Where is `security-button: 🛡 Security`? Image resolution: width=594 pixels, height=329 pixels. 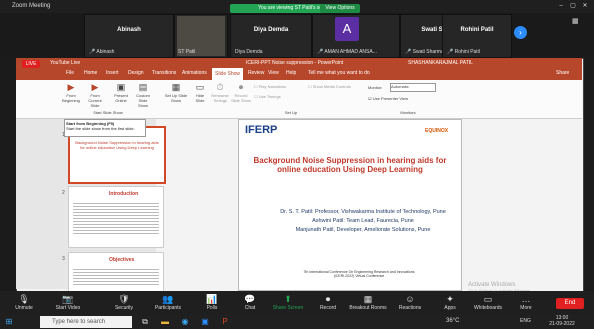 security-button: 🛡 Security is located at coordinates (124, 302).